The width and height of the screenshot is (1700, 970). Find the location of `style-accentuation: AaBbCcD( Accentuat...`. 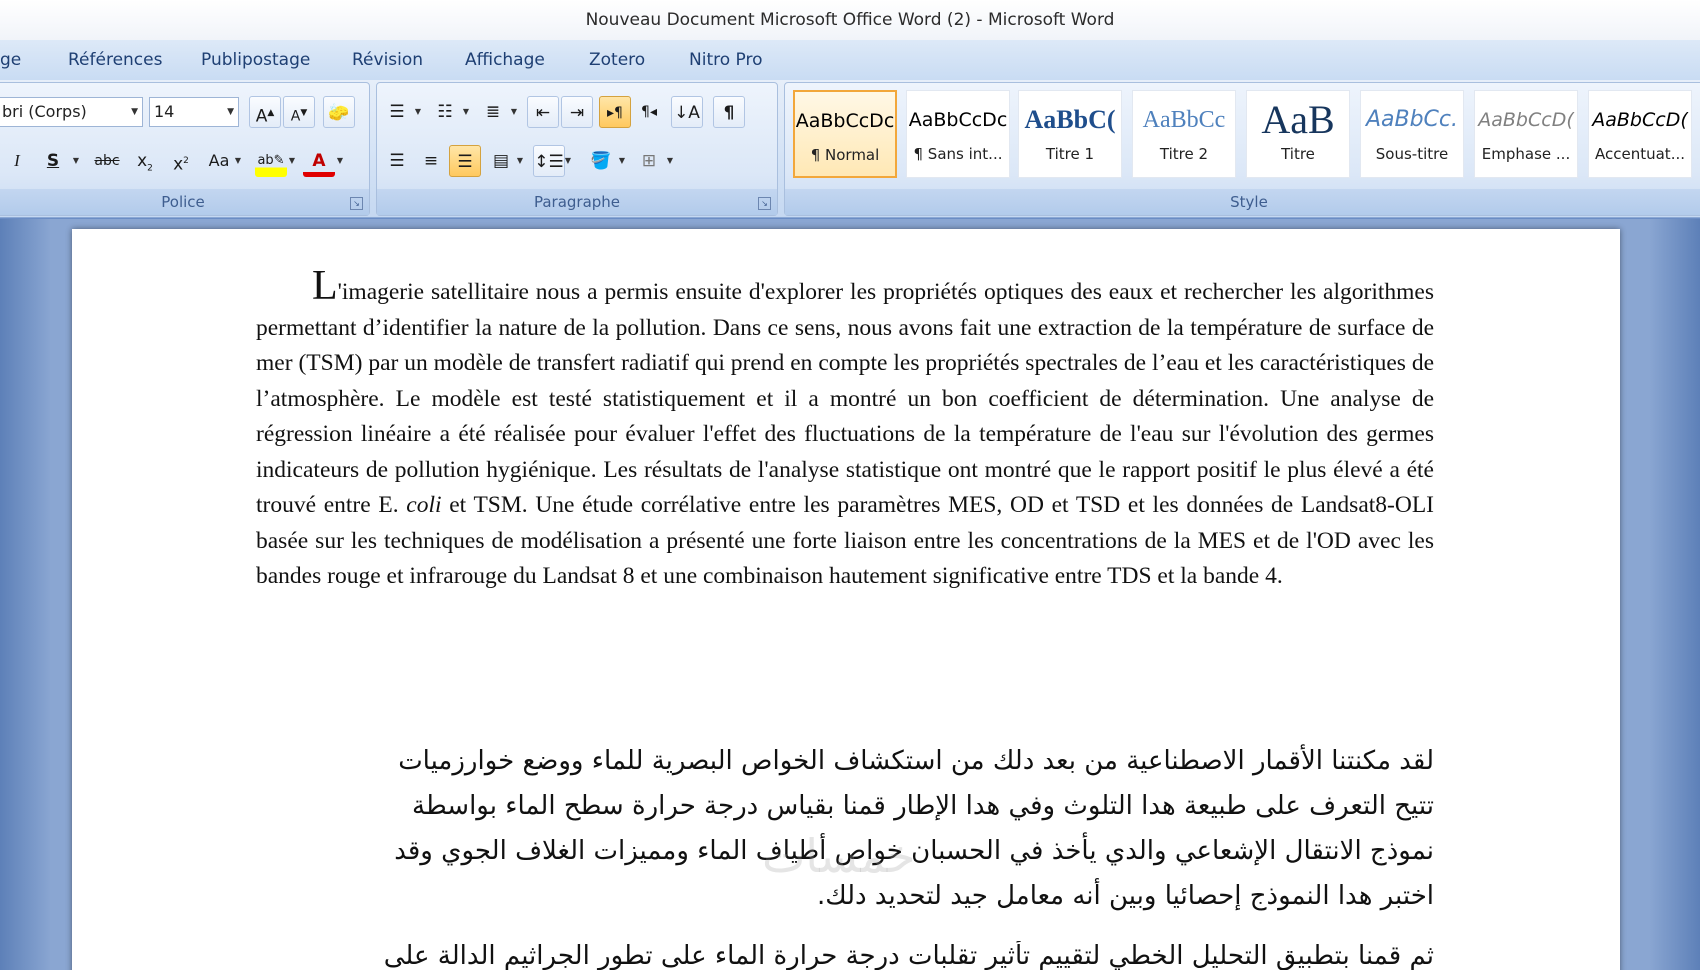

style-accentuation: AaBbCcD( Accentuat... is located at coordinates (1640, 134).